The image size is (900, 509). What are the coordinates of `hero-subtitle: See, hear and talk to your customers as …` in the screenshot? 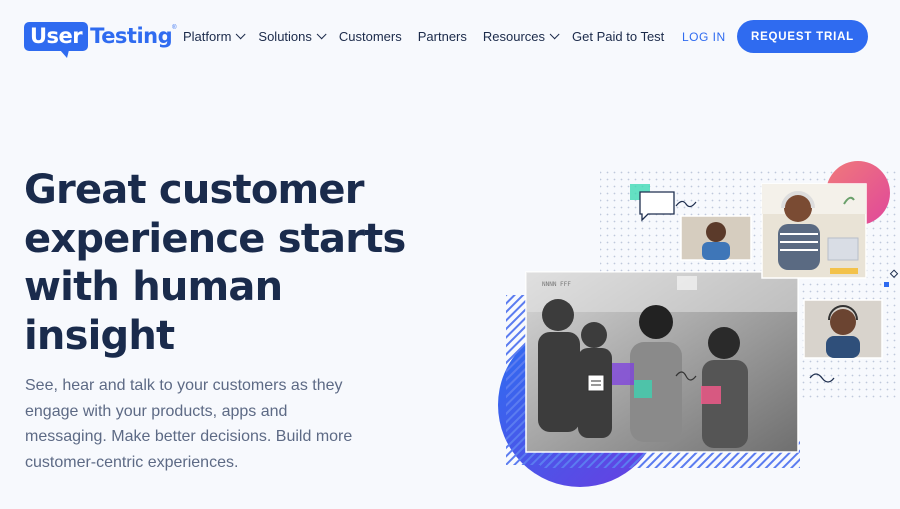 It's located at (189, 424).